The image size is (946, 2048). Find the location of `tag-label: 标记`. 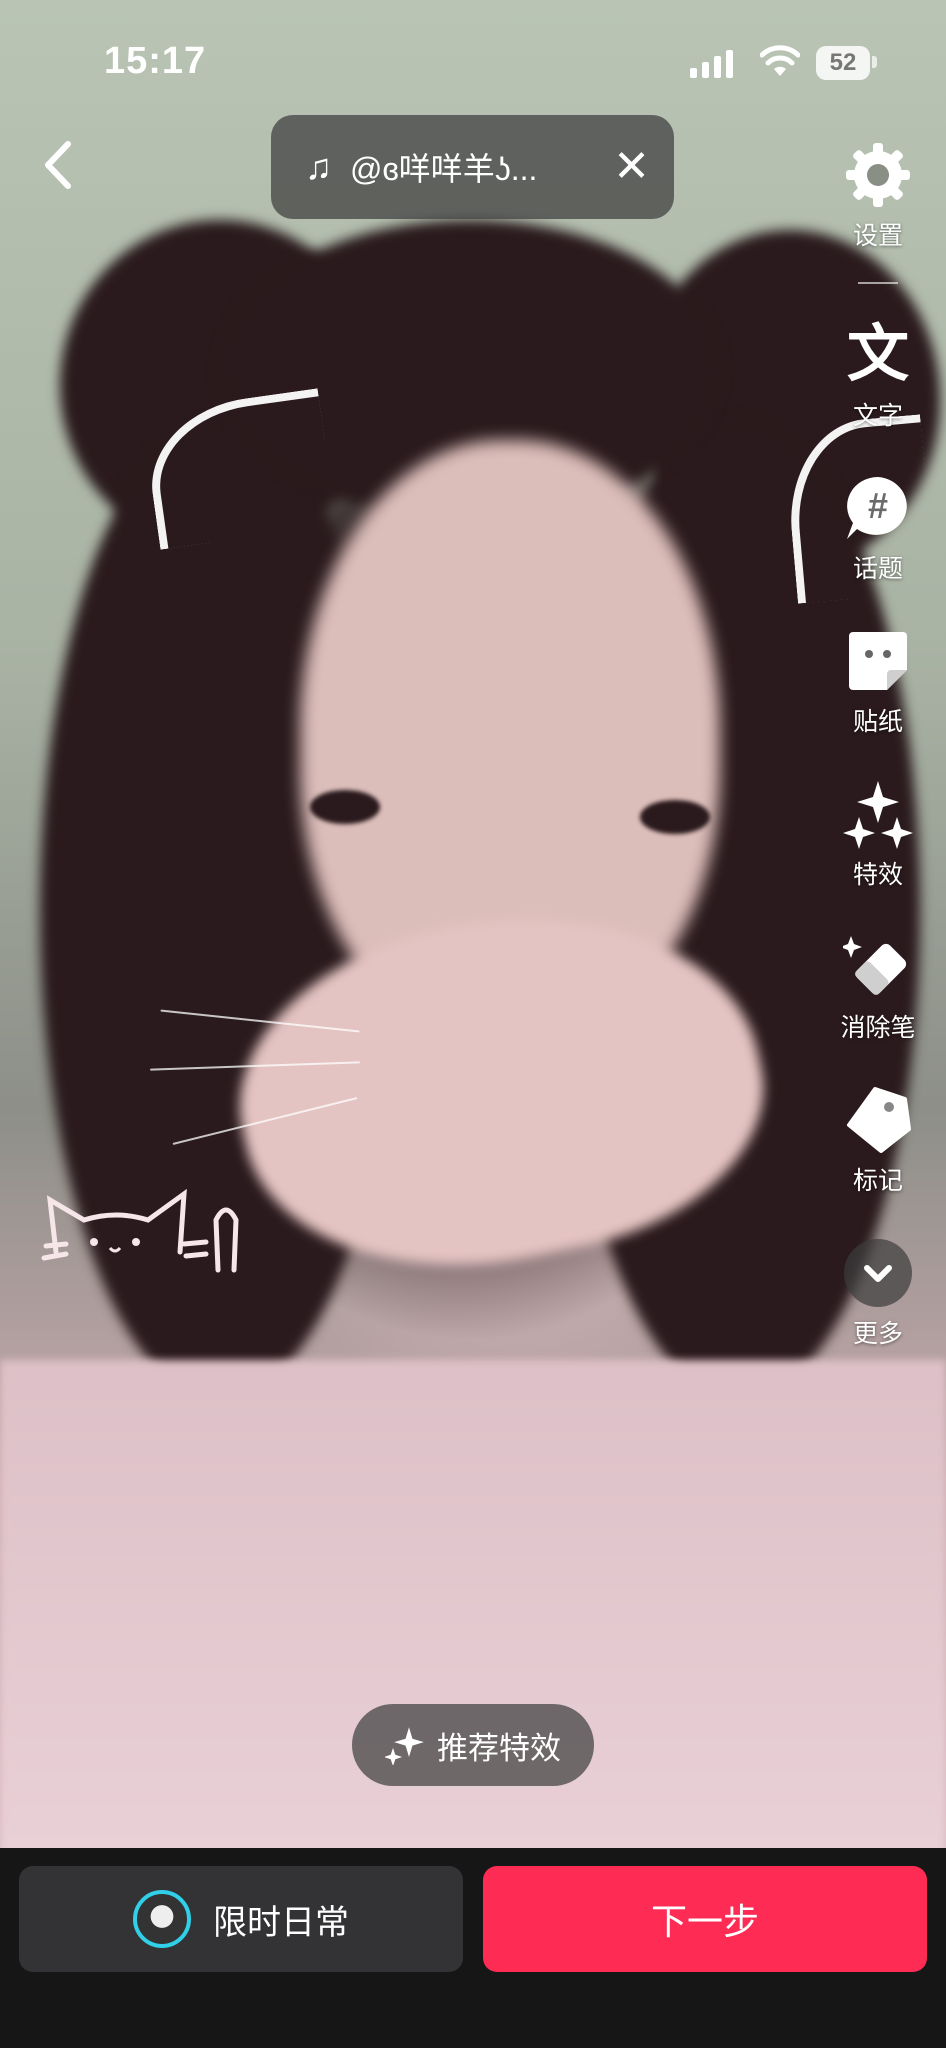

tag-label: 标记 is located at coordinates (877, 1181).